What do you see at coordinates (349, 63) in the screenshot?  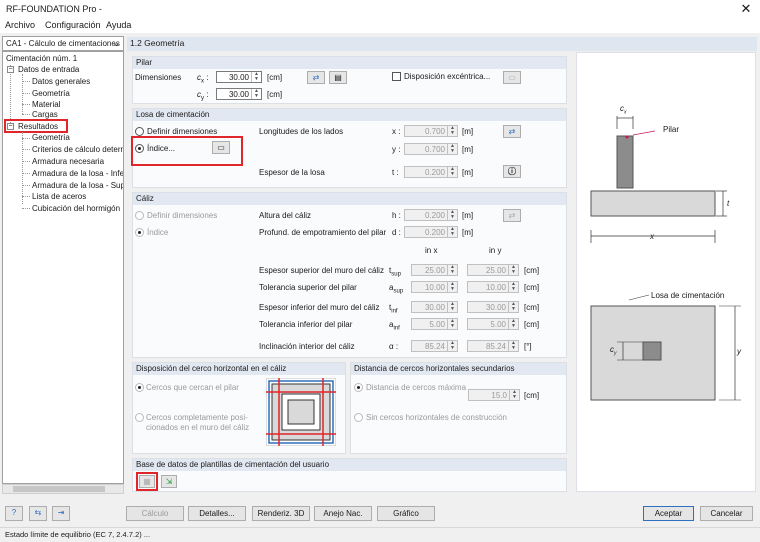 I see `pilar-header: Pilar` at bounding box center [349, 63].